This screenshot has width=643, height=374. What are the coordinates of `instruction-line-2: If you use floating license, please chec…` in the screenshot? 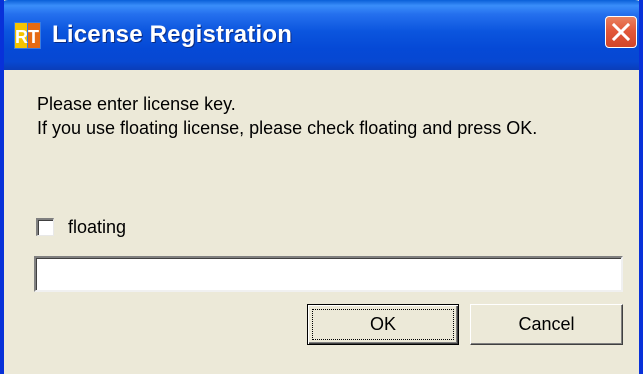 It's located at (287, 128).